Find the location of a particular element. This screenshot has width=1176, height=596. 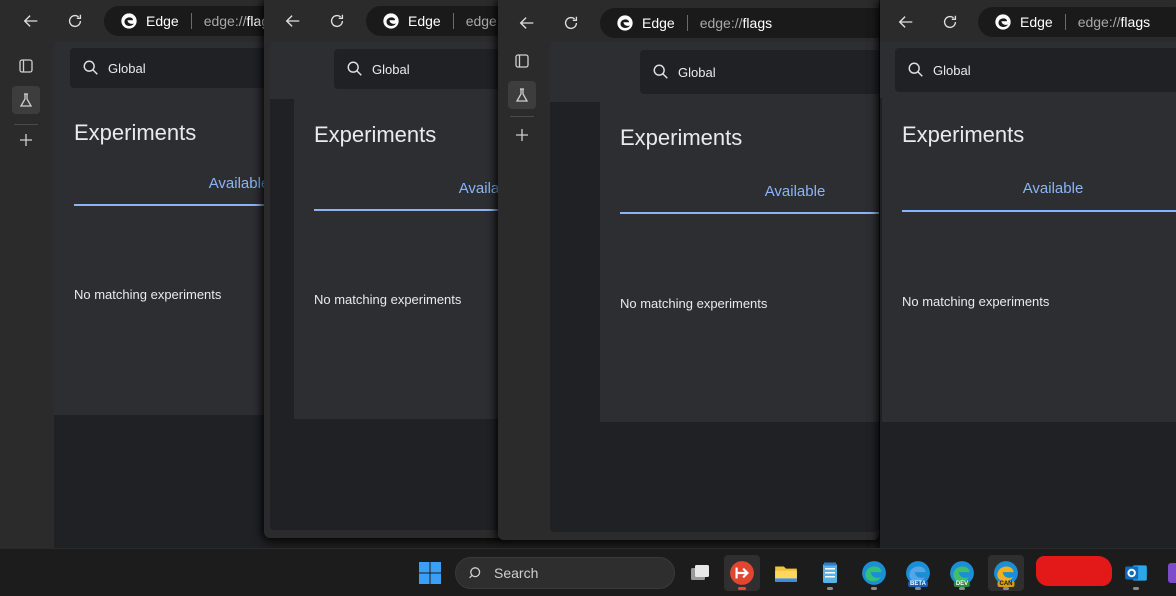

flask-icon is located at coordinates (26, 100).